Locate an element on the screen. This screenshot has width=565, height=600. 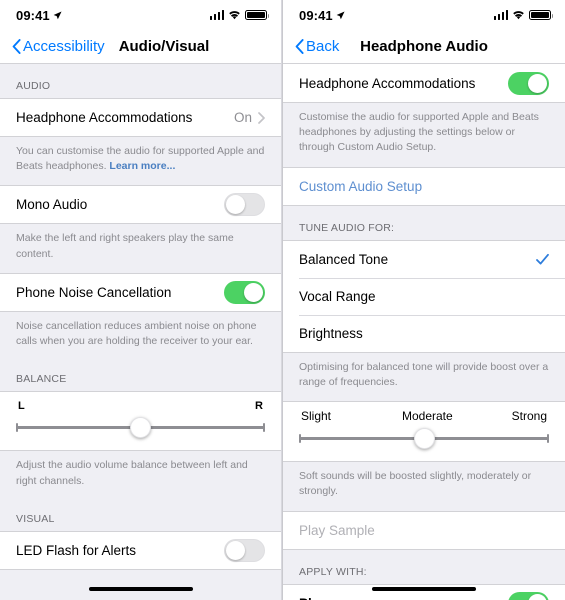
toggle-mono-audio is located at coordinates (244, 205).